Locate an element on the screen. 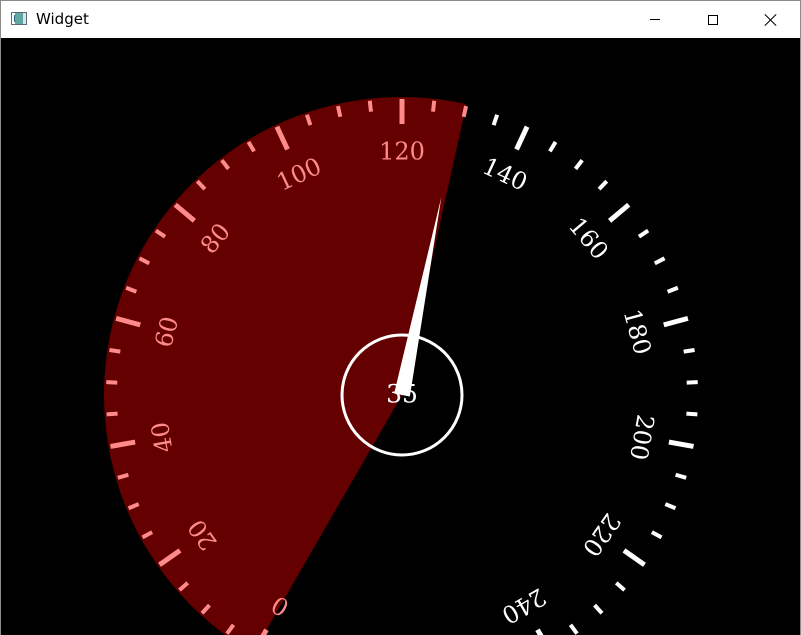 This screenshot has height=635, width=801. center-value-text: 35 is located at coordinates (402, 394).